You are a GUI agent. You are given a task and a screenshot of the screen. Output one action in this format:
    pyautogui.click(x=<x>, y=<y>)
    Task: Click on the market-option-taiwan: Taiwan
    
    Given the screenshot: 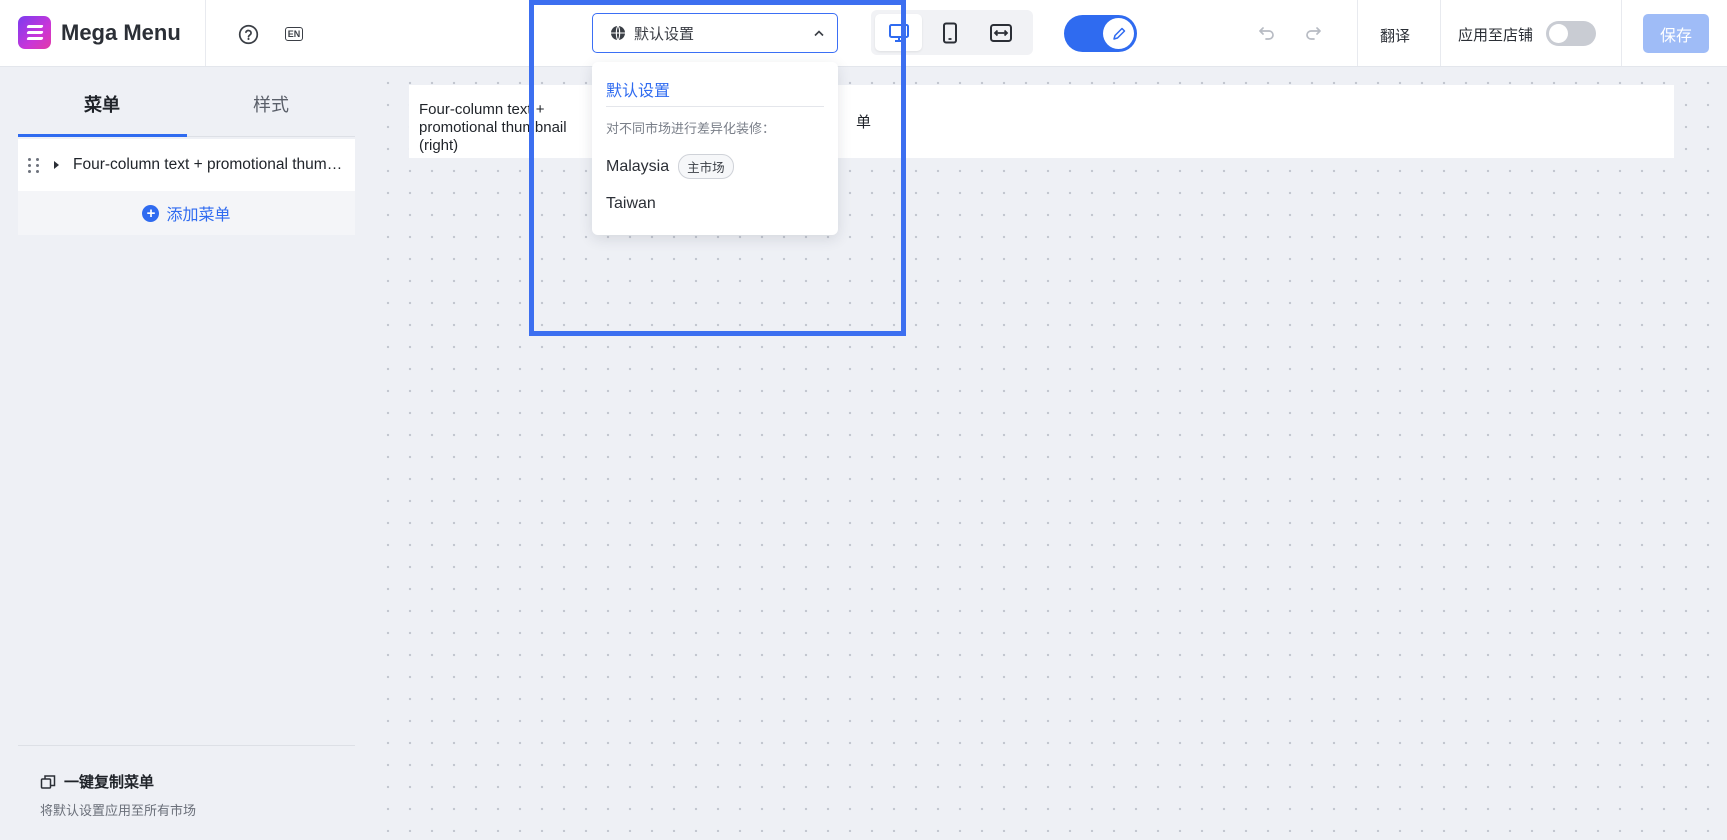 What is the action you would take?
    pyautogui.click(x=631, y=204)
    